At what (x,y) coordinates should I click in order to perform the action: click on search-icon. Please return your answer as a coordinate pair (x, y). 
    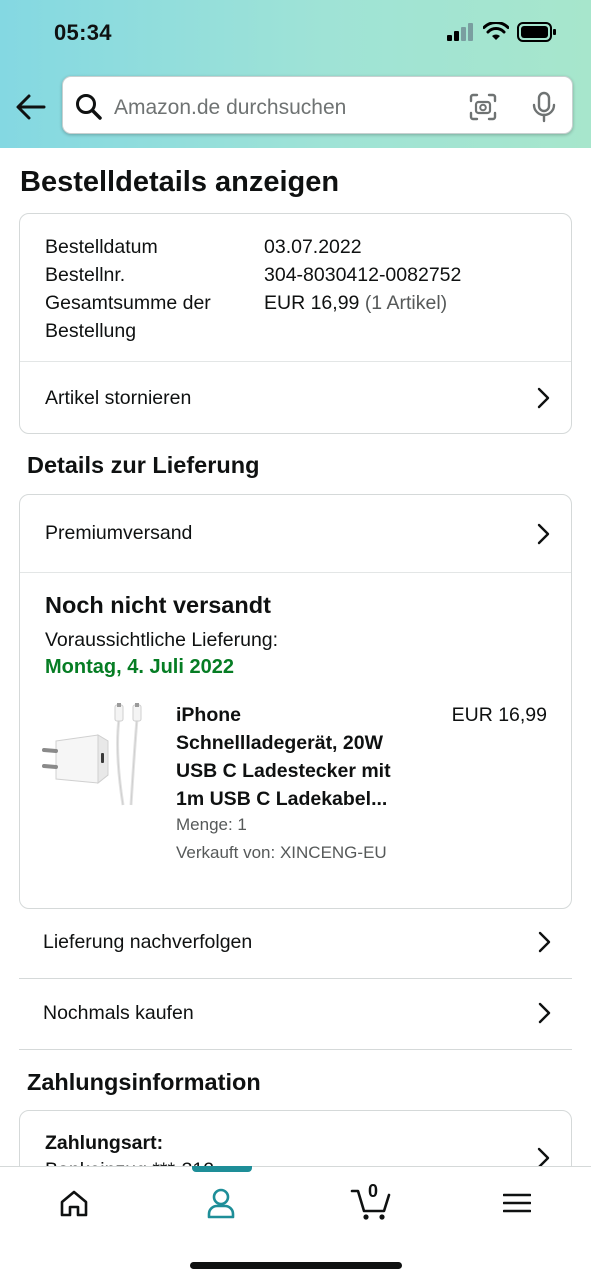
    Looking at the image, I should click on (89, 107).